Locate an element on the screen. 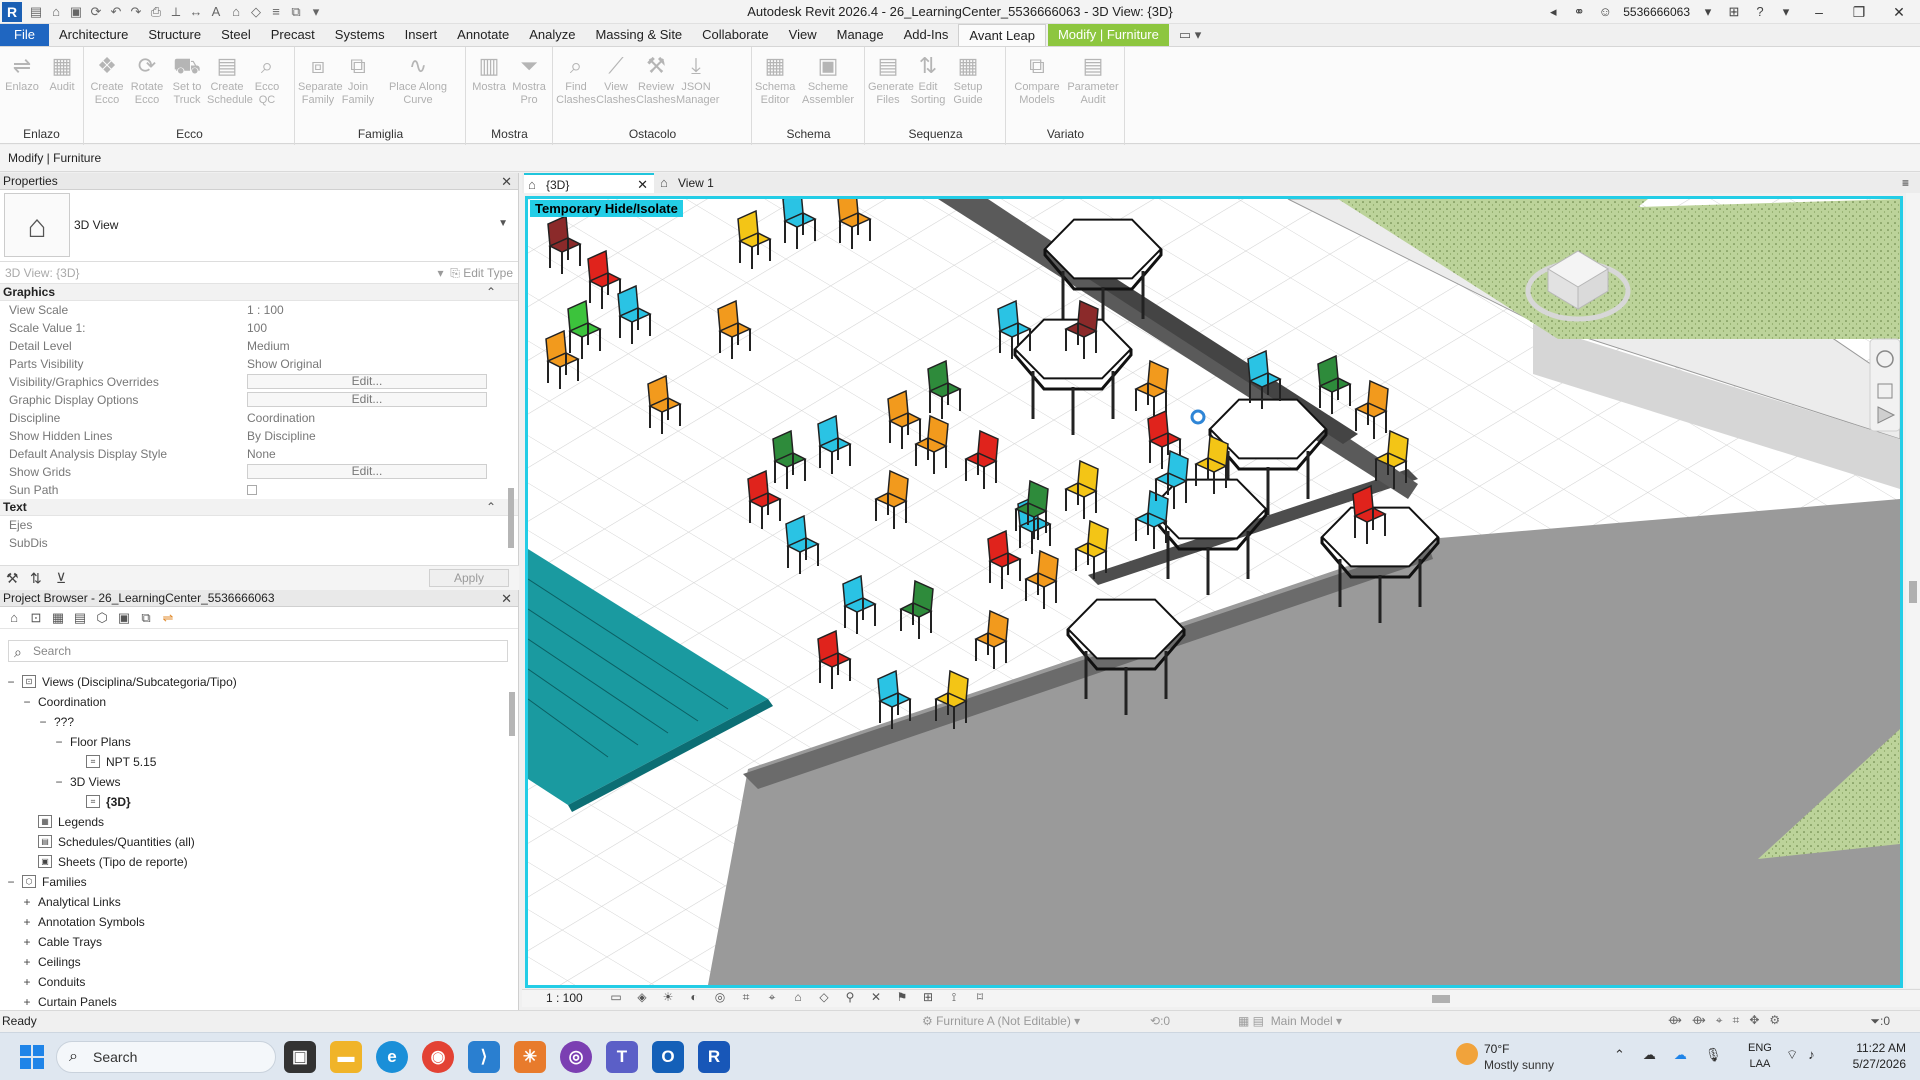 Image resolution: width=1920 pixels, height=1080 pixels. tool-audit: ▦ Audit is located at coordinates (62, 72).